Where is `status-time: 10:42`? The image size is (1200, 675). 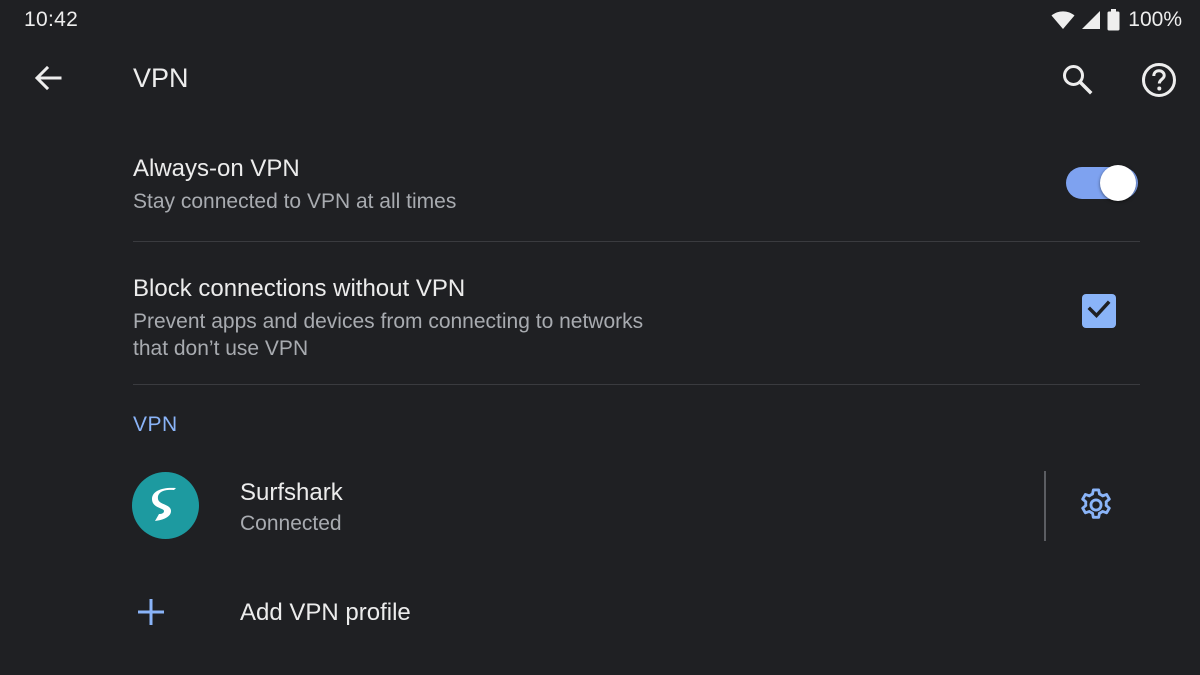 status-time: 10:42 is located at coordinates (51, 19).